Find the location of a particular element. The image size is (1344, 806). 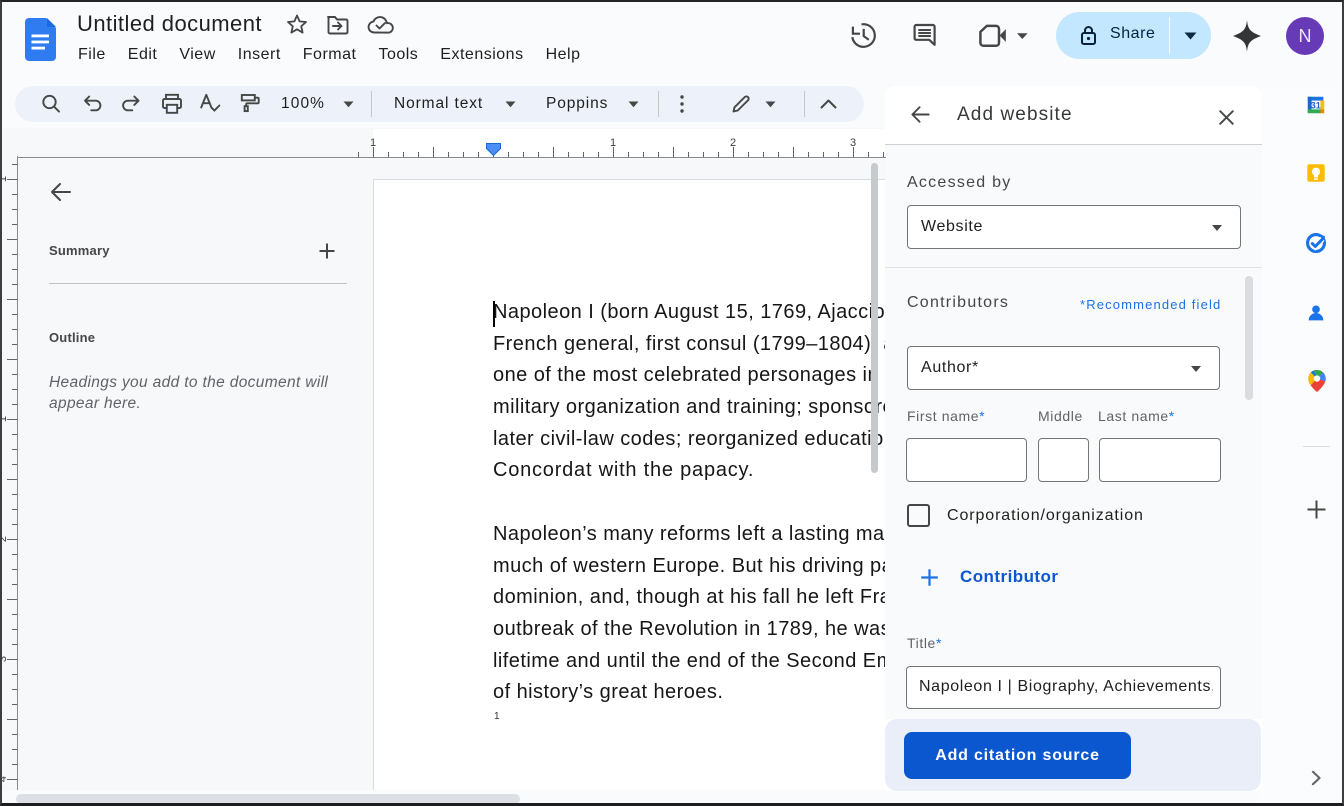

svg-text: 31 is located at coordinates (1316, 105).